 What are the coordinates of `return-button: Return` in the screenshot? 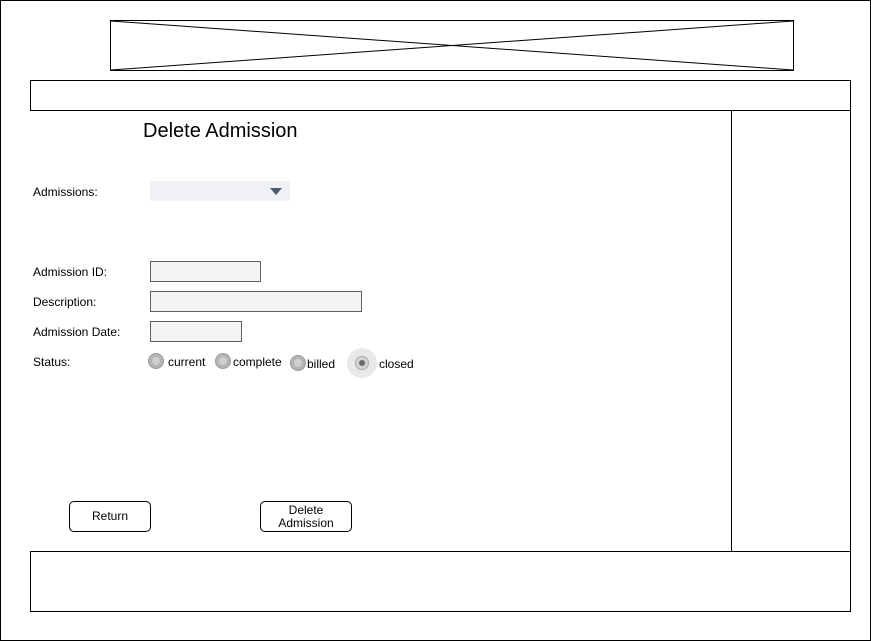 It's located at (110, 516).